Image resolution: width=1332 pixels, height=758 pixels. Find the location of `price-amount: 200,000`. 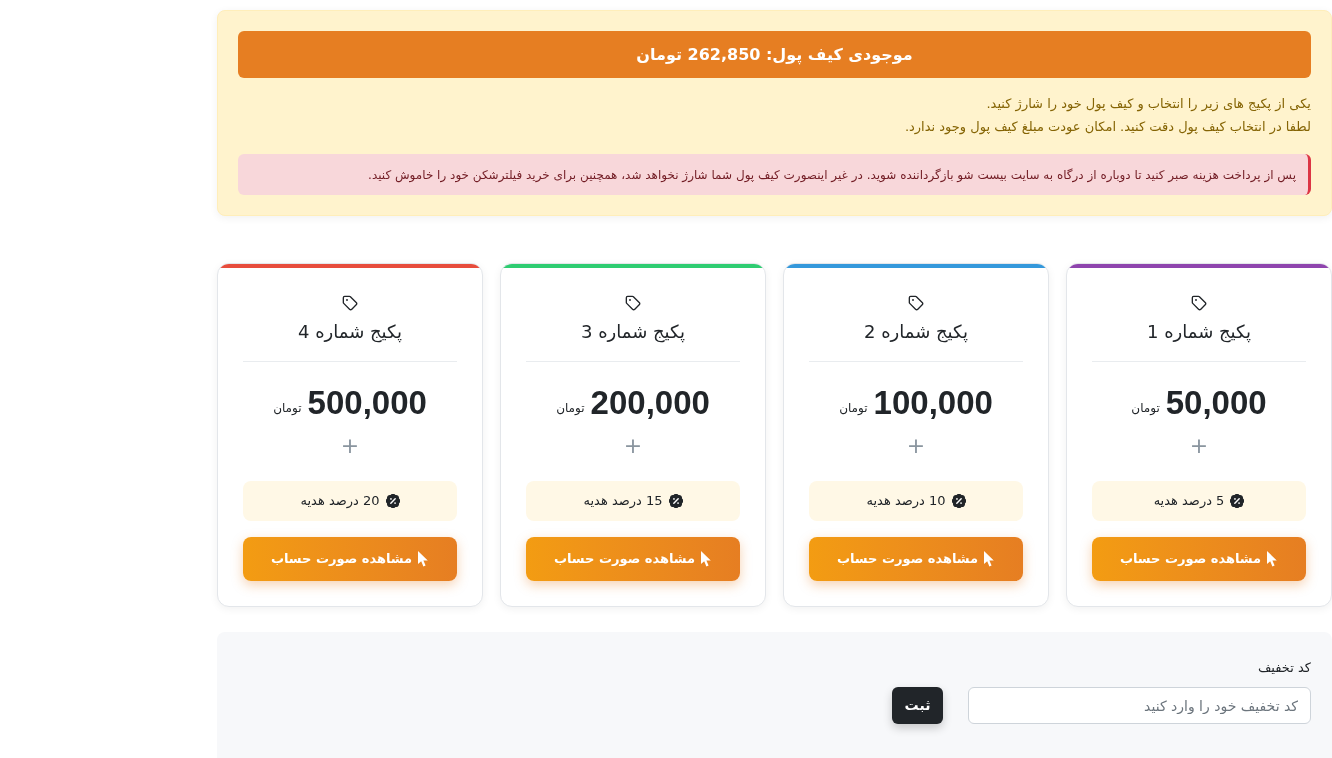

price-amount: 200,000 is located at coordinates (650, 403).